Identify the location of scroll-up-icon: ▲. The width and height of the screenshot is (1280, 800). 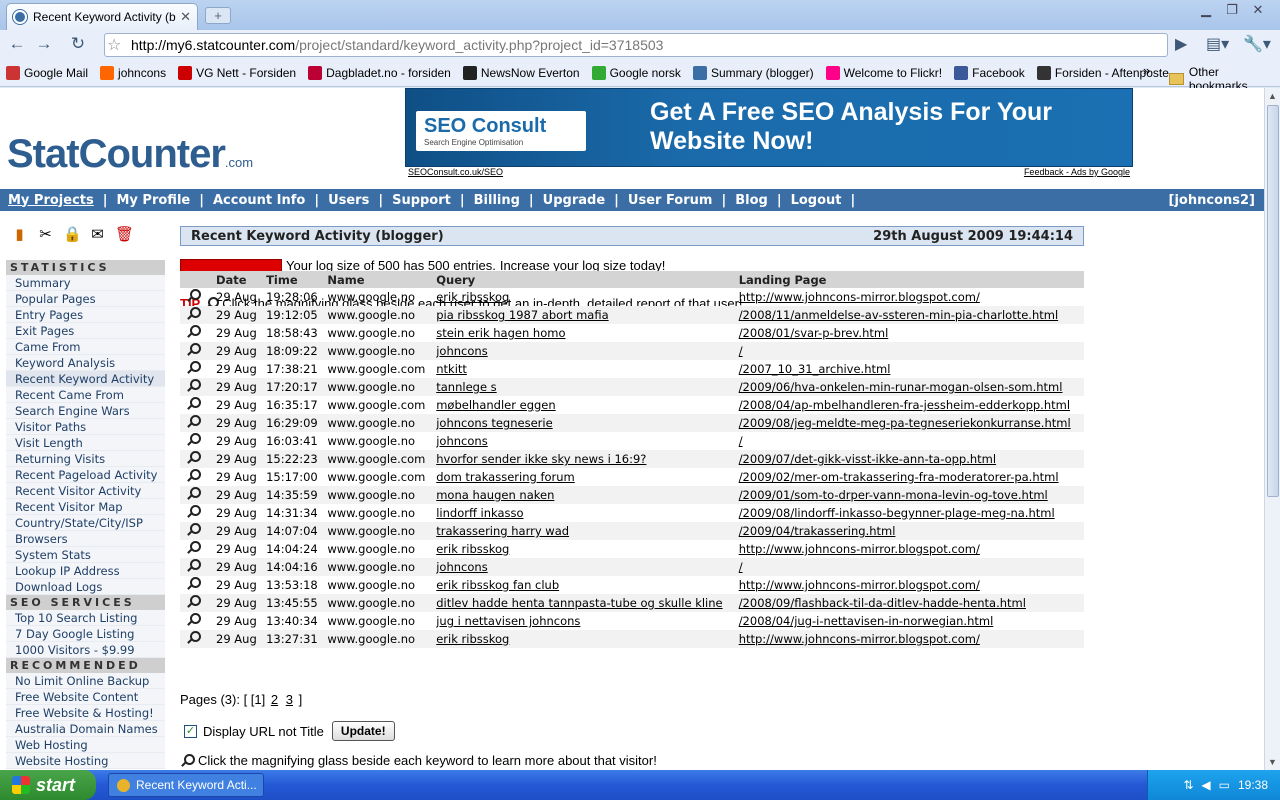
(1272, 96).